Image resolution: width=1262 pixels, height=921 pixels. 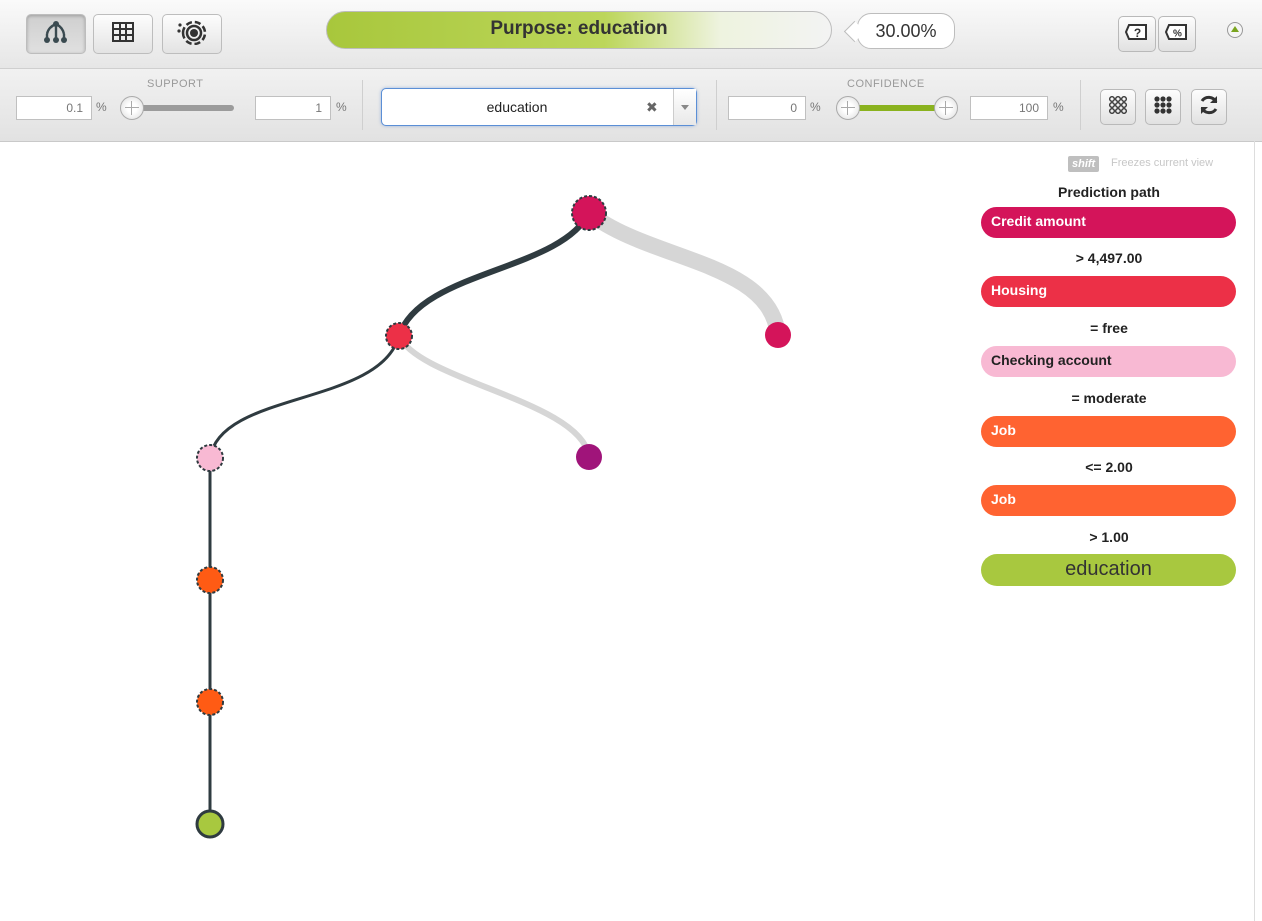 I want to click on question-summary-icon: ?, so click(x=1136, y=34).